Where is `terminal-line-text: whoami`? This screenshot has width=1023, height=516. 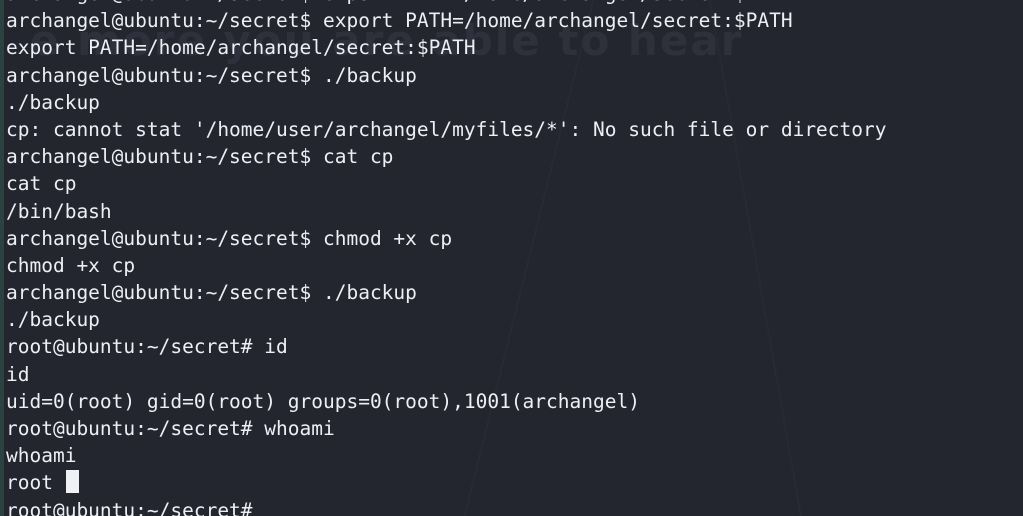 terminal-line-text: whoami is located at coordinates (41, 456).